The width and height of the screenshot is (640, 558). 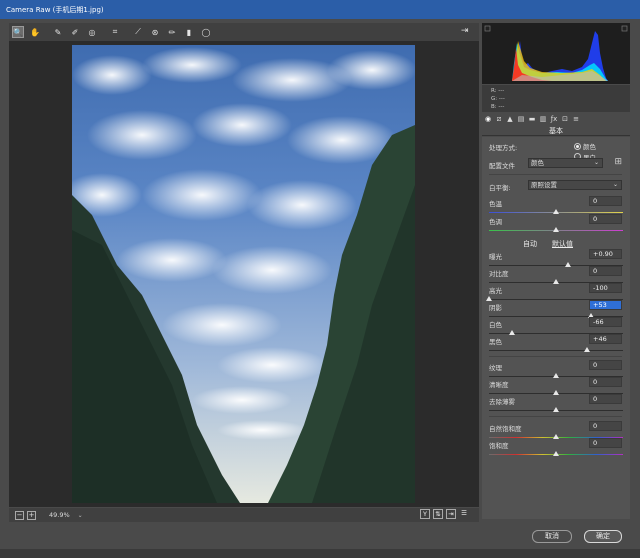 I want to click on before-after-y-icon: Y, so click(x=425, y=514).